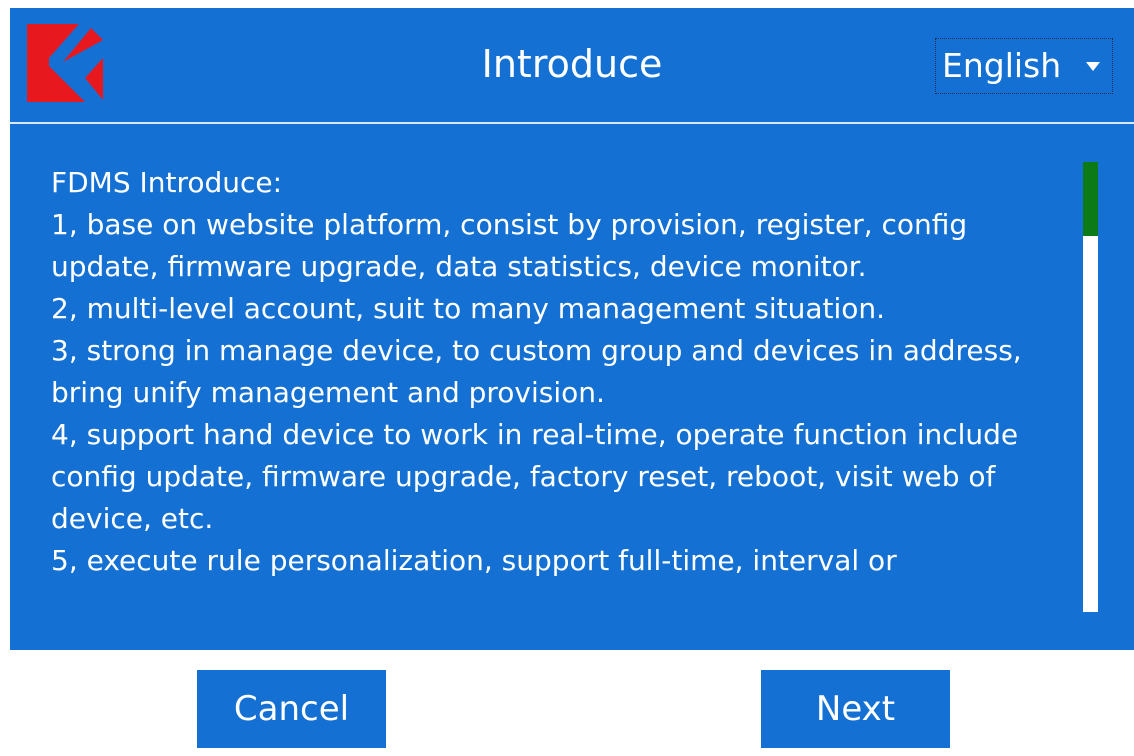  Describe the element at coordinates (1090, 387) in the screenshot. I see `vertical-scrollbar` at that location.